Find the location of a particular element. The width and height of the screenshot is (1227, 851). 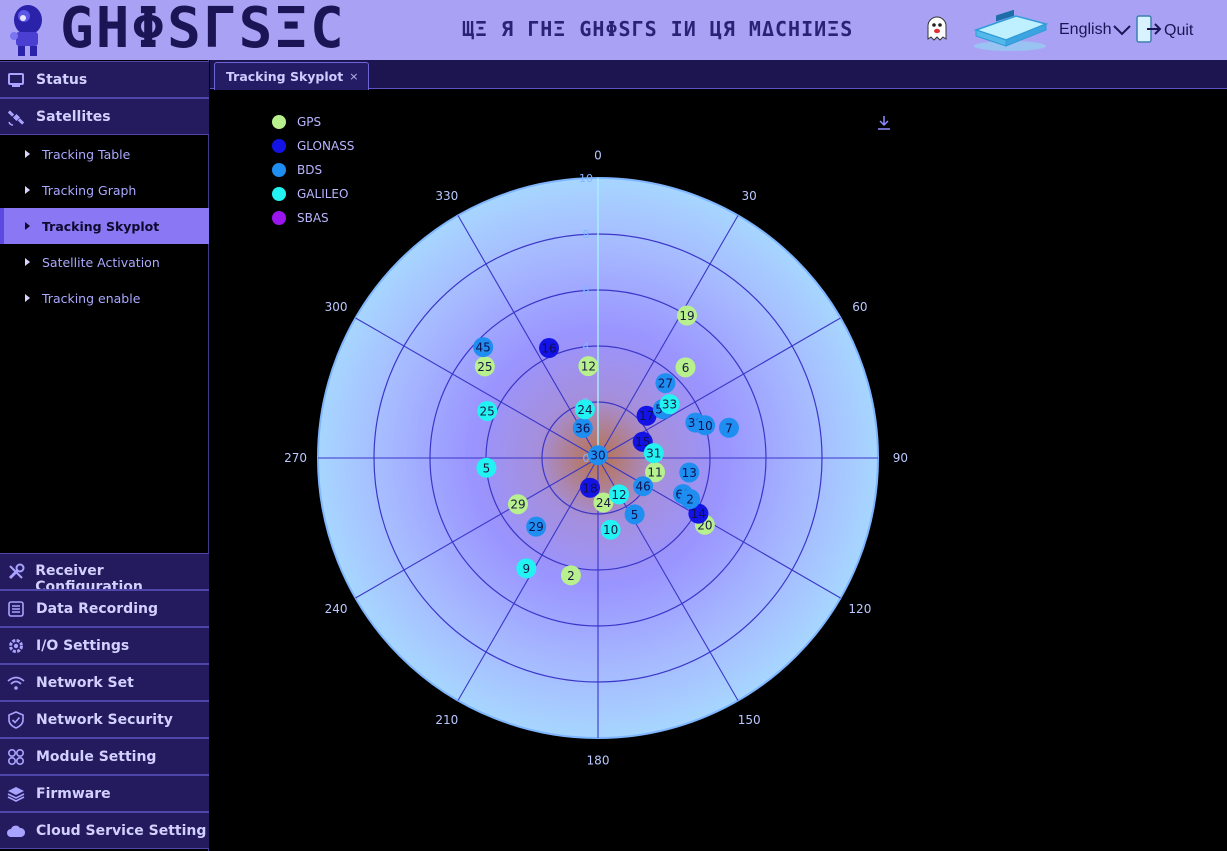

quit-button: Quit is located at coordinates (1163, 29).